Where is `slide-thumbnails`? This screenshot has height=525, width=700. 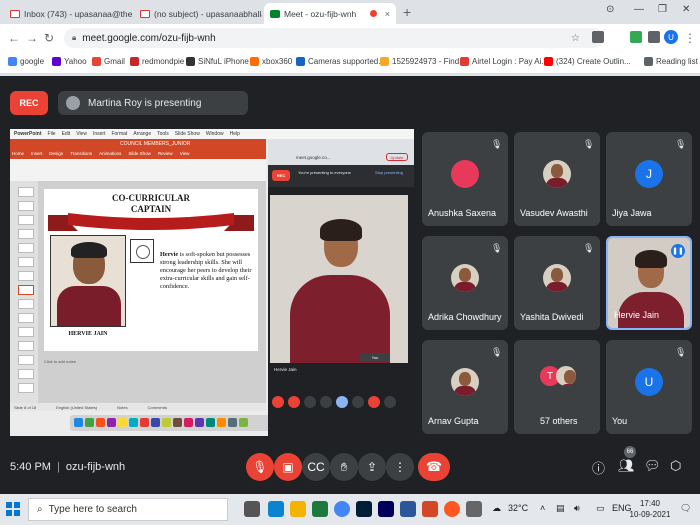
slide-thumbnails is located at coordinates (24, 292).